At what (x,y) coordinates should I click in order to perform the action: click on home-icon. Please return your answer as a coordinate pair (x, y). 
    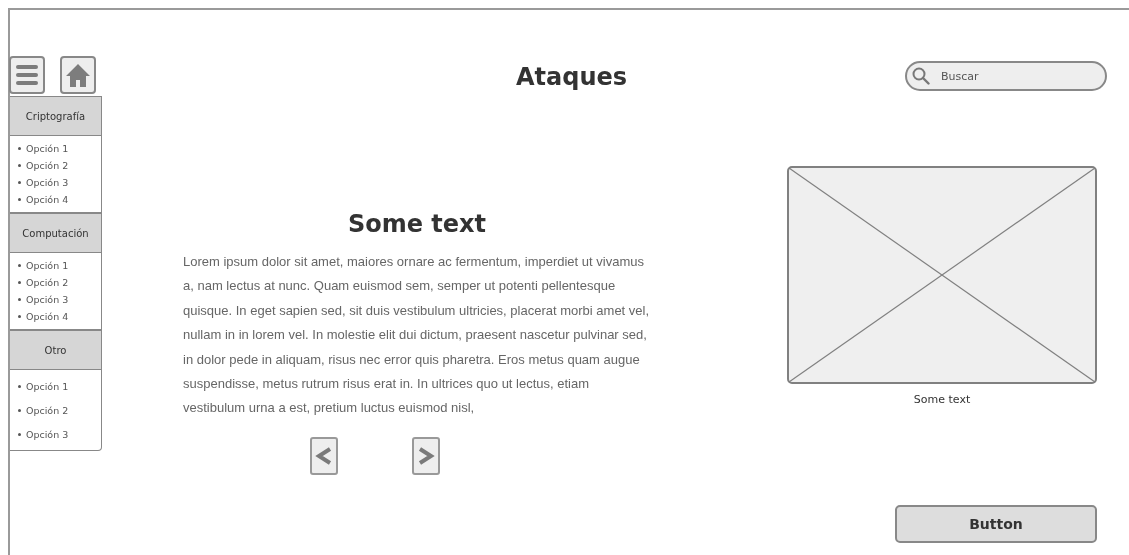
    Looking at the image, I should click on (78, 75).